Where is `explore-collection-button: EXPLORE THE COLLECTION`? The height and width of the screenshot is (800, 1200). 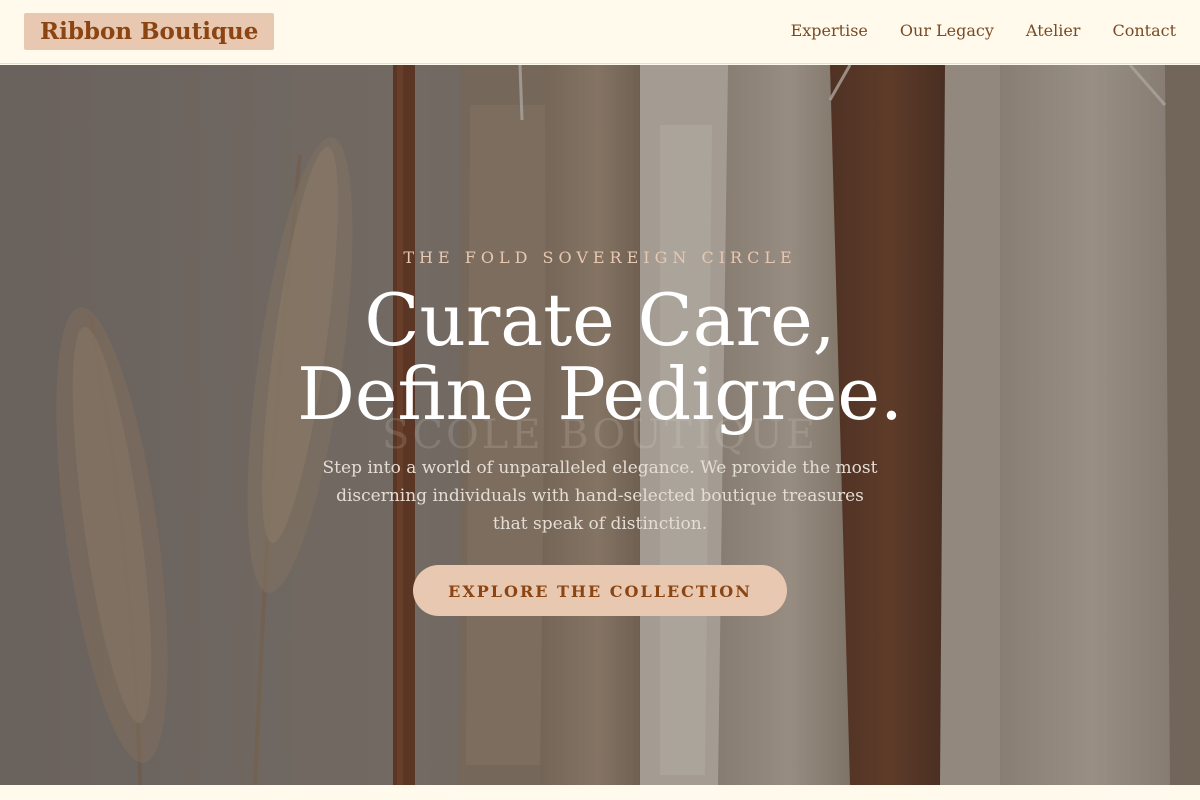 explore-collection-button: EXPLORE THE COLLECTION is located at coordinates (600, 590).